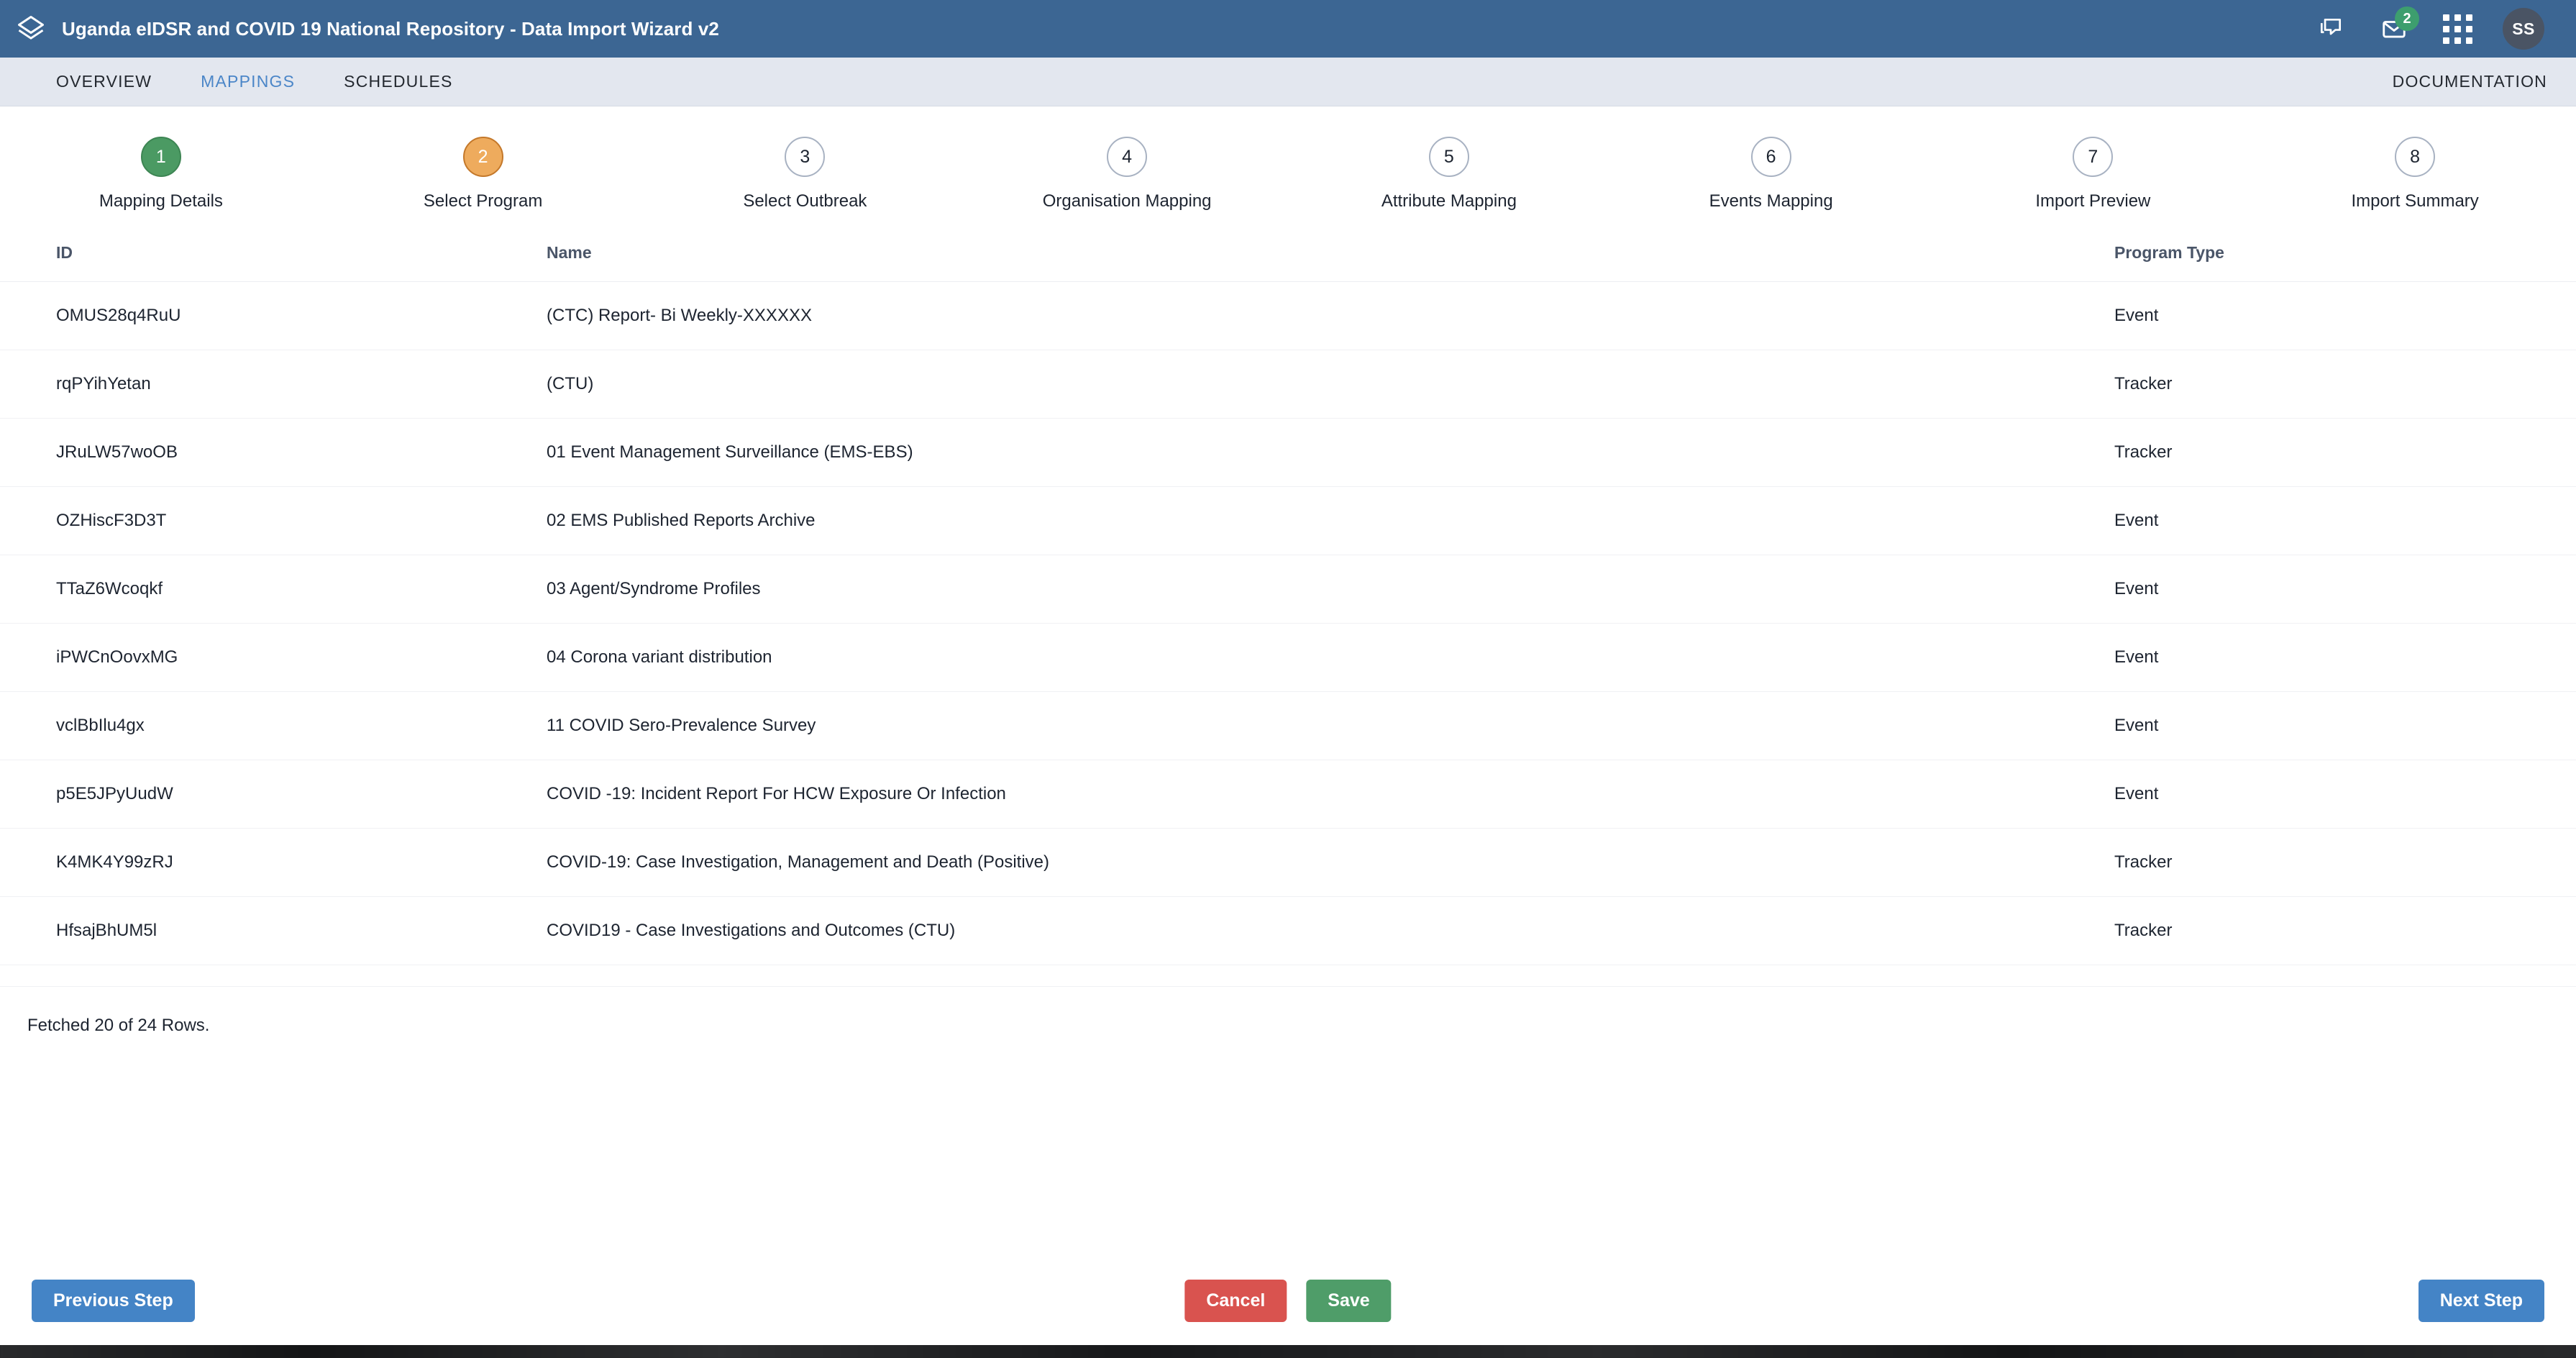 This screenshot has width=2576, height=1358. What do you see at coordinates (2457, 29) in the screenshot?
I see `apps-grid-icon` at bounding box center [2457, 29].